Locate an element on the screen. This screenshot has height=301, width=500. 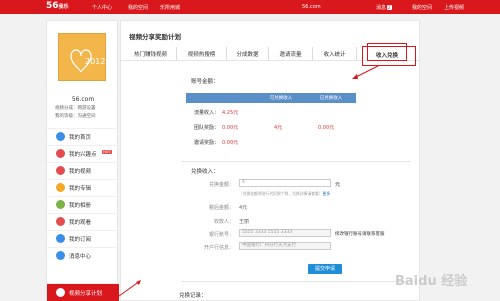
nav-home-link: 56.com is located at coordinates (311, 7).